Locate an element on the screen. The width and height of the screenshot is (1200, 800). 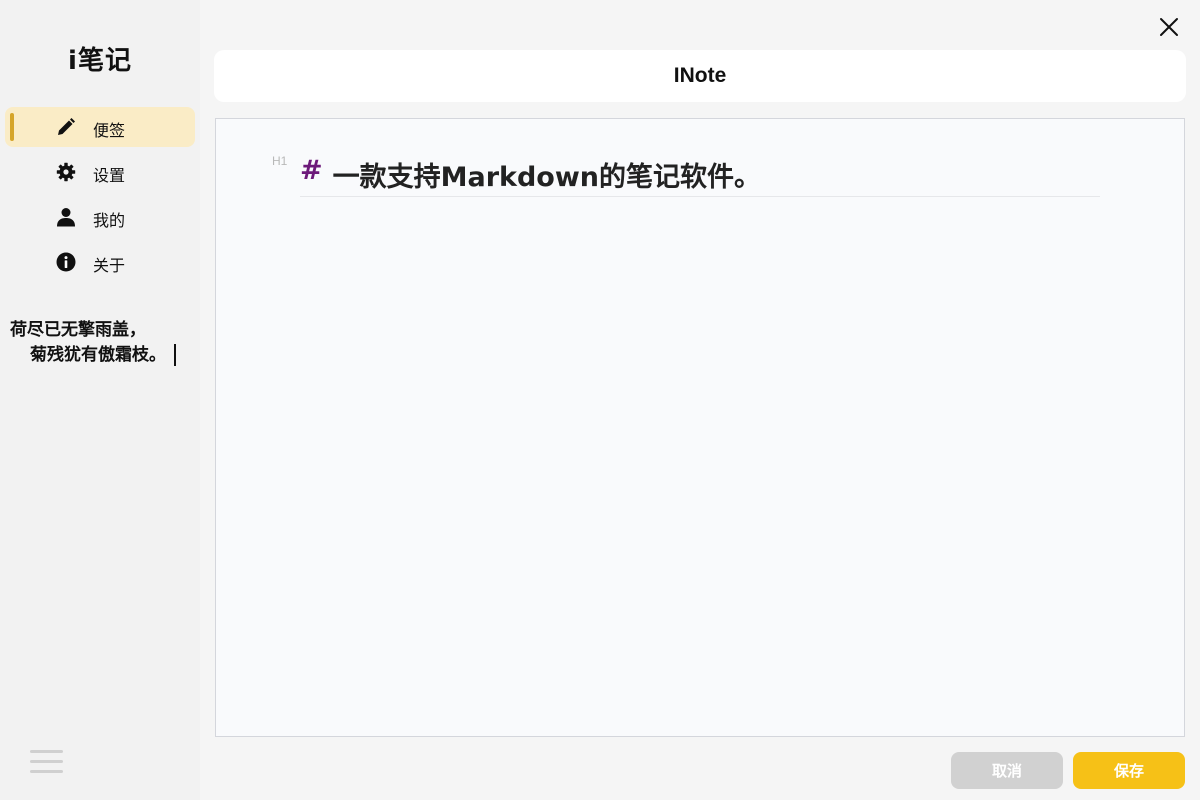
close-icon is located at coordinates (1169, 27).